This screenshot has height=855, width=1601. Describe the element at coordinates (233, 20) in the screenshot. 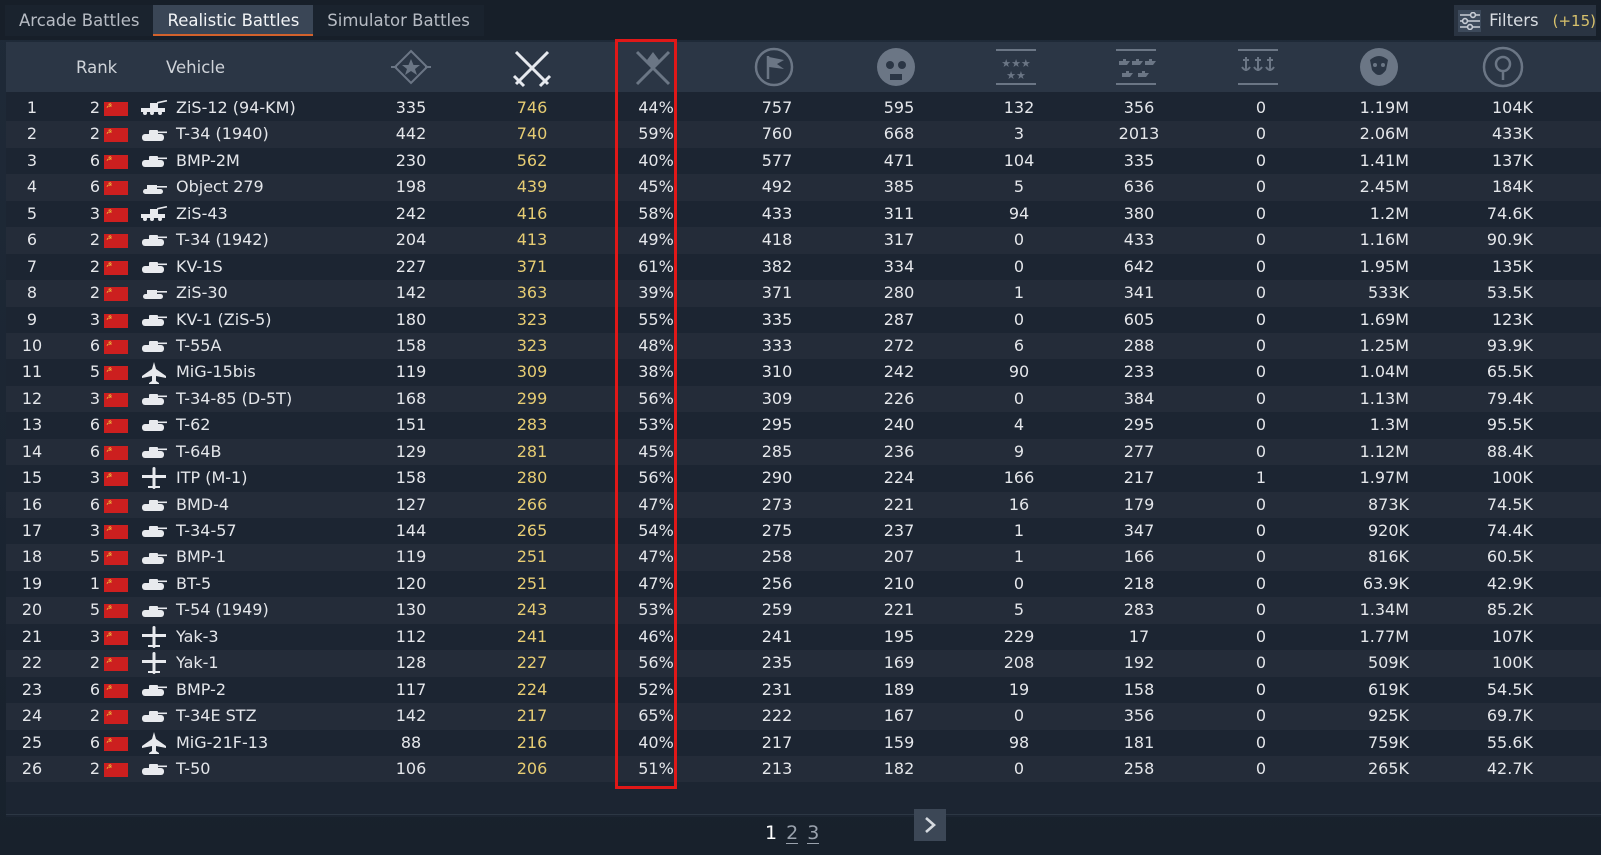

I see `tab-realistic-battles: Realistic Battles` at that location.